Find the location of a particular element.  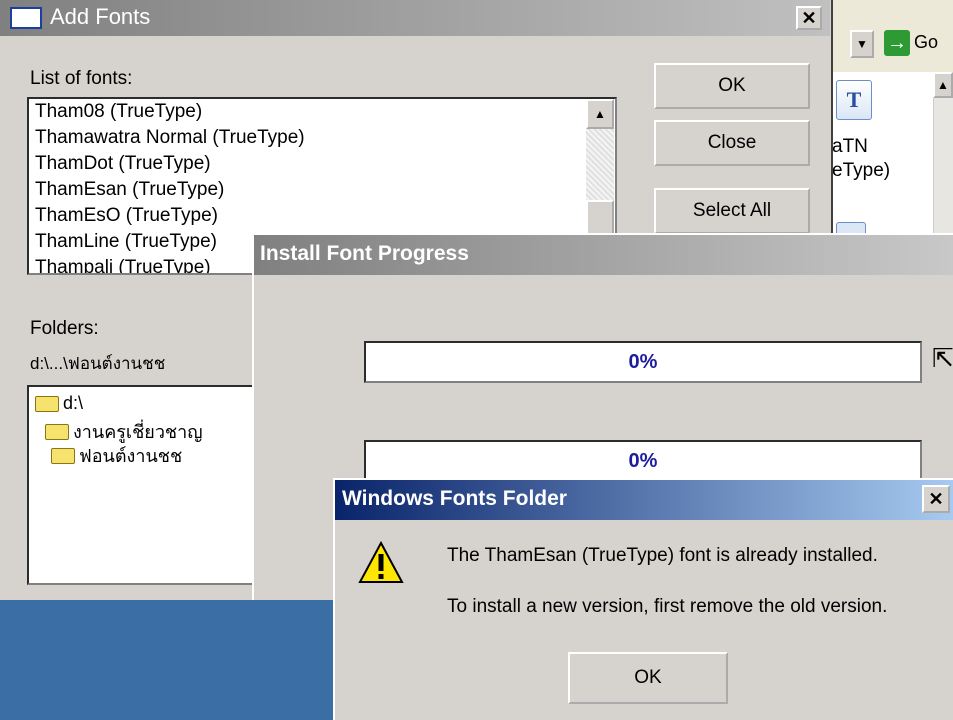

list-of-fonts-label: List of fonts: is located at coordinates (81, 78).